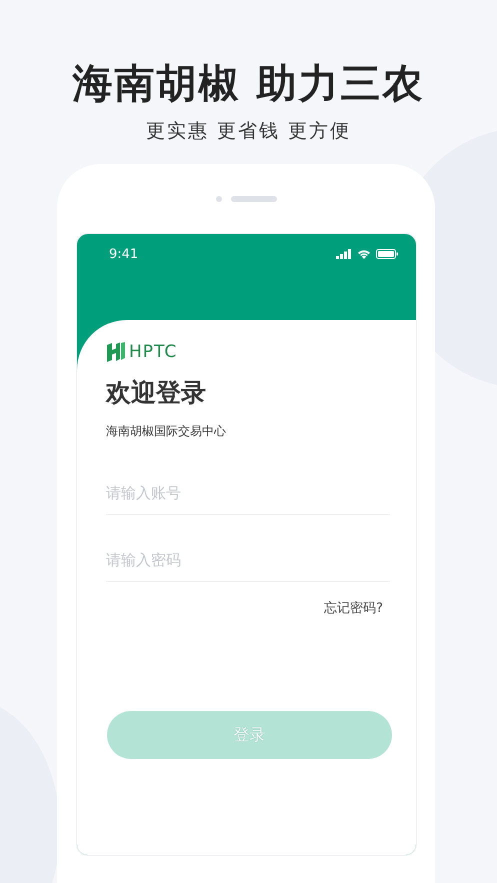 This screenshot has width=497, height=883. Describe the element at coordinates (249, 131) in the screenshot. I see `subtitle: 更实惠 更省钱 更方便` at that location.